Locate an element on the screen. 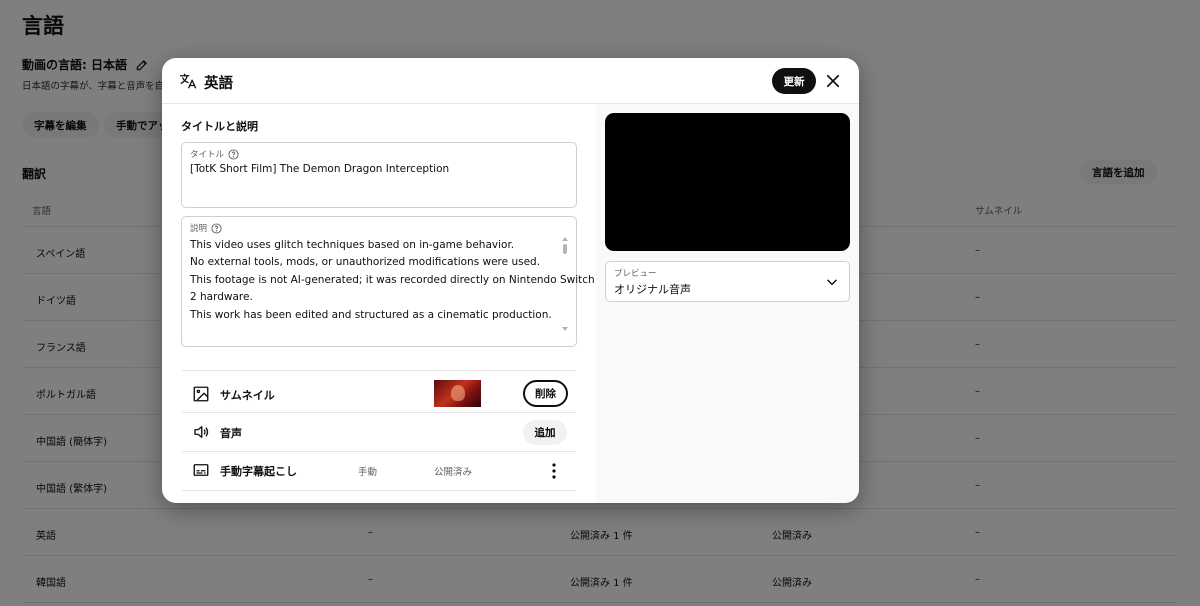  description-field-label: 説明 is located at coordinates (199, 229).